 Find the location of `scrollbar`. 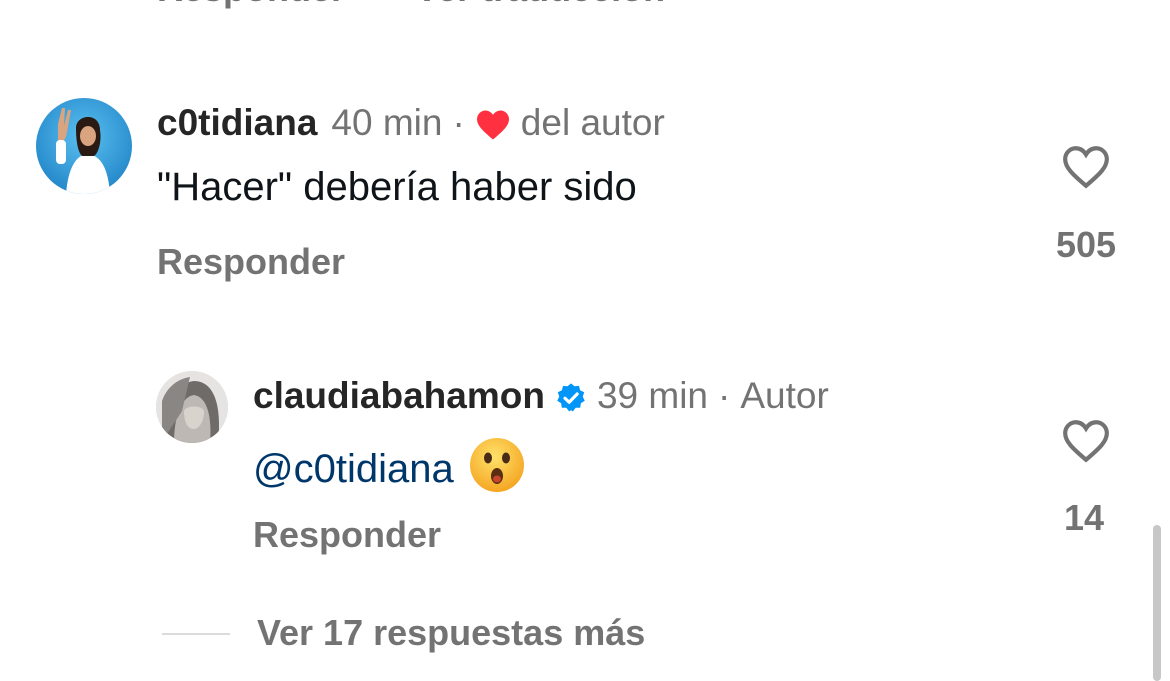

scrollbar is located at coordinates (1157, 603).